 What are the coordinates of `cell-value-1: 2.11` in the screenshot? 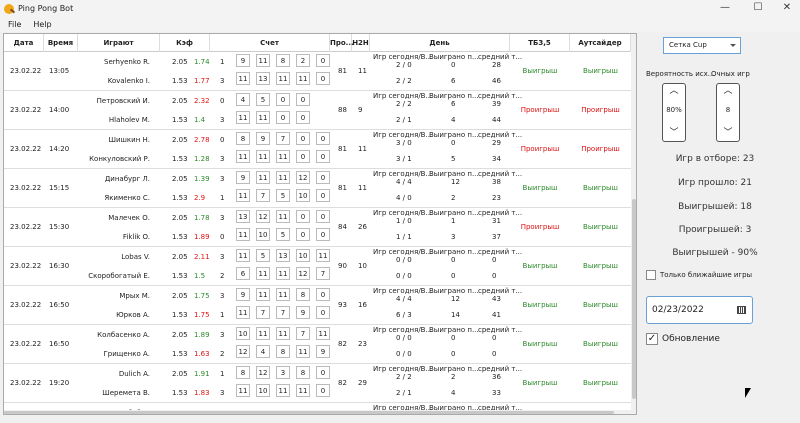 It's located at (202, 257).